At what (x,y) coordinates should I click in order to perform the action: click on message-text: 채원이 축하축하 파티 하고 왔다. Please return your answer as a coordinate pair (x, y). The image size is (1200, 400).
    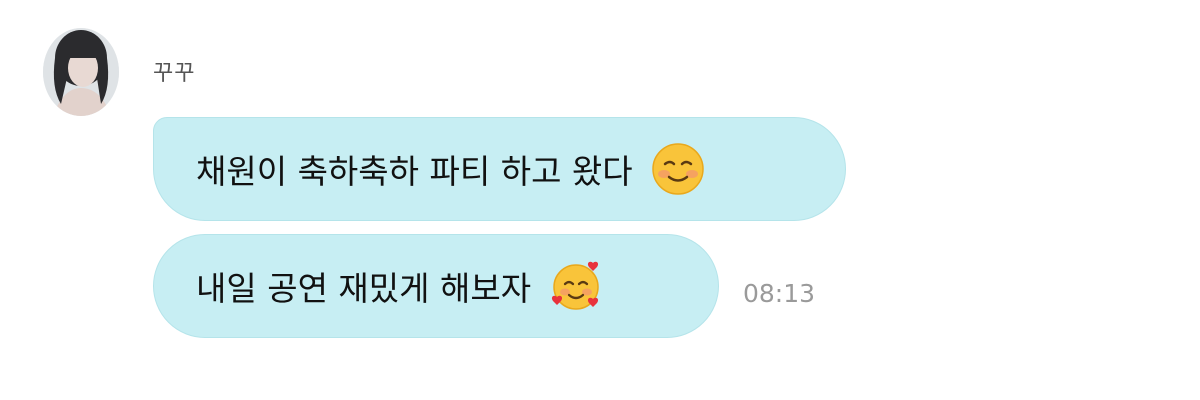
    Looking at the image, I should click on (414, 171).